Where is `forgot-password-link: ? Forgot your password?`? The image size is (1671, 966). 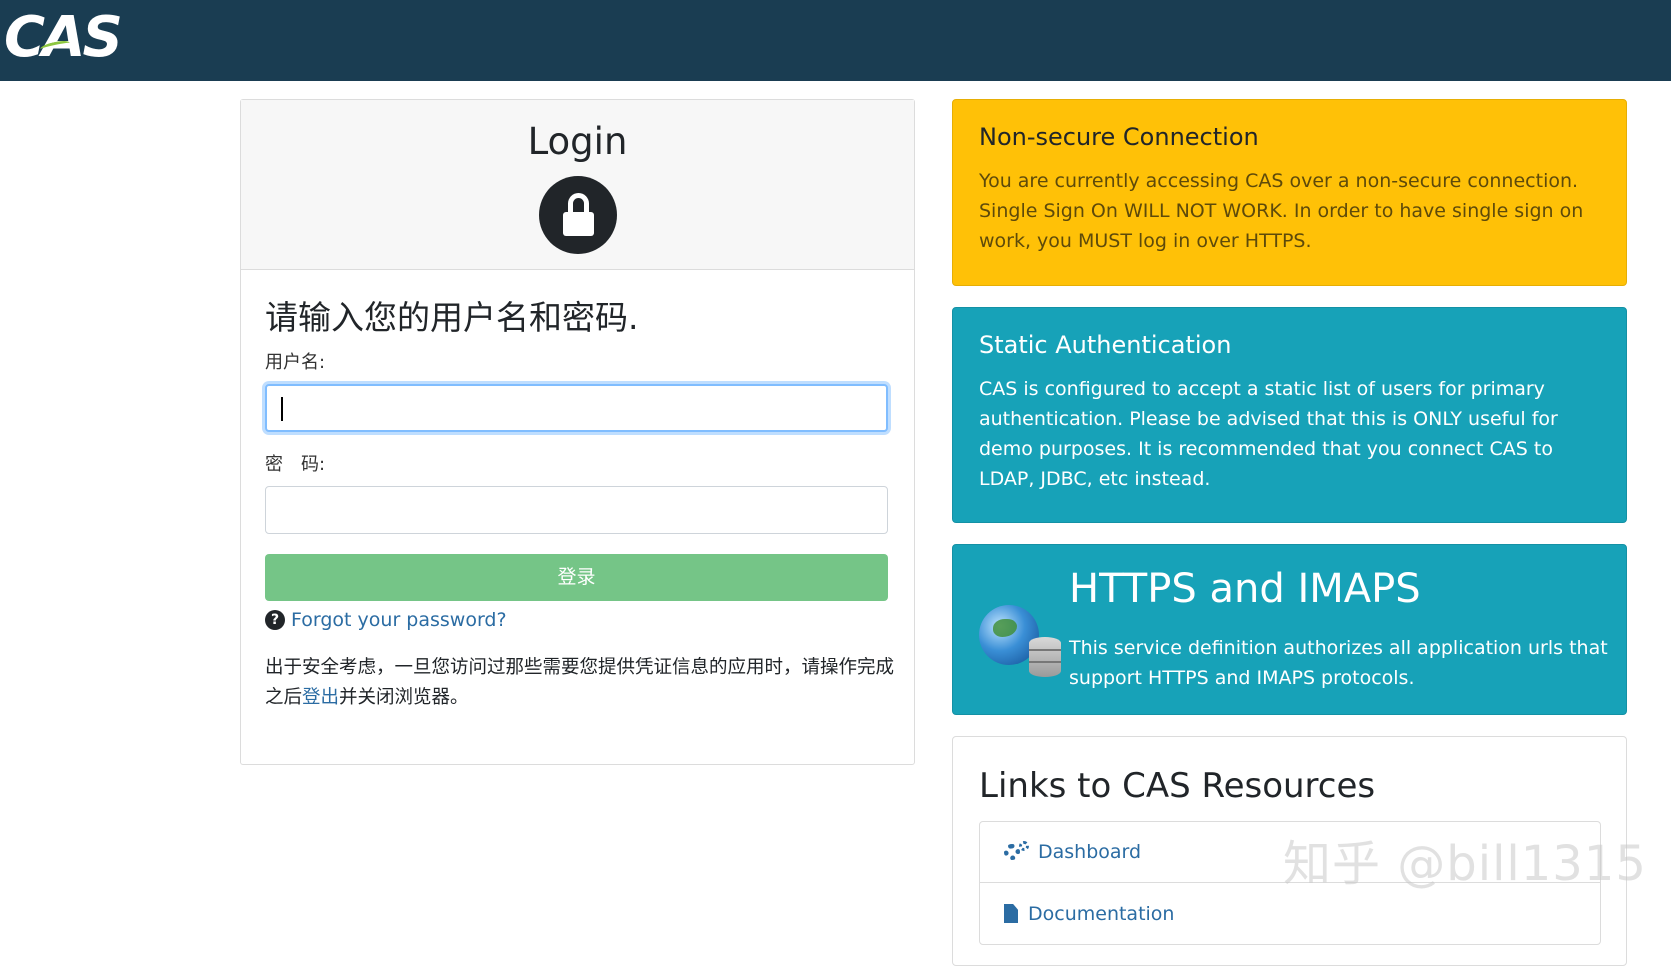
forgot-password-link: ? Forgot your password? is located at coordinates (577, 620).